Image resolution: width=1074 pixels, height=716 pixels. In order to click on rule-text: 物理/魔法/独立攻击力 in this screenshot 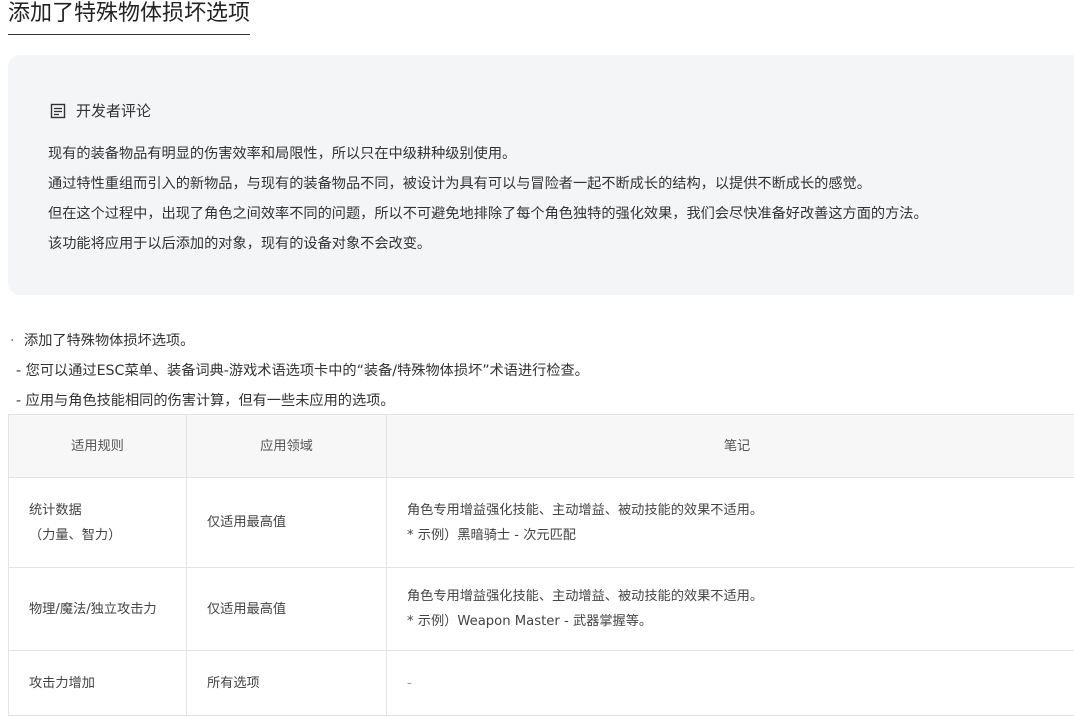, I will do `click(97, 609)`.